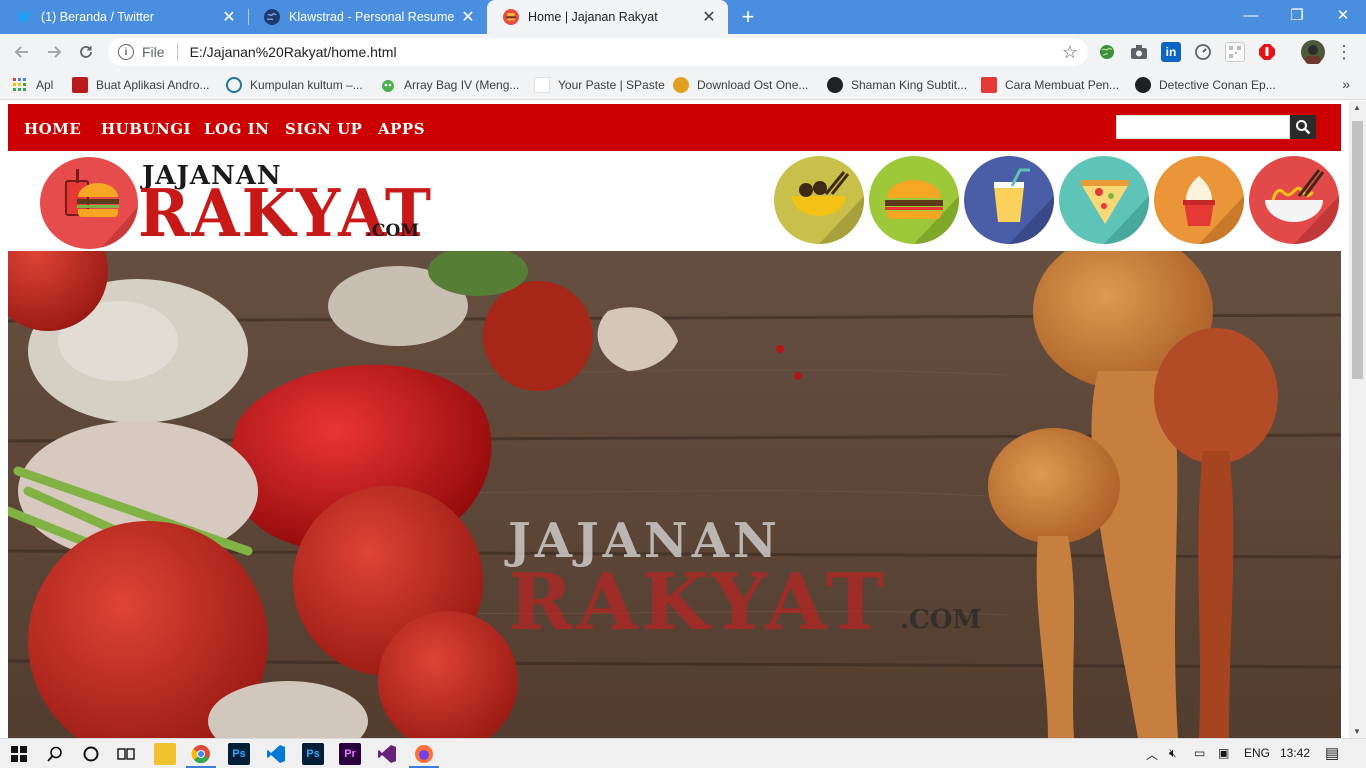 The height and width of the screenshot is (768, 1366). What do you see at coordinates (698, 602) in the screenshot?
I see `hero-watermark-line2: RAKYAT` at bounding box center [698, 602].